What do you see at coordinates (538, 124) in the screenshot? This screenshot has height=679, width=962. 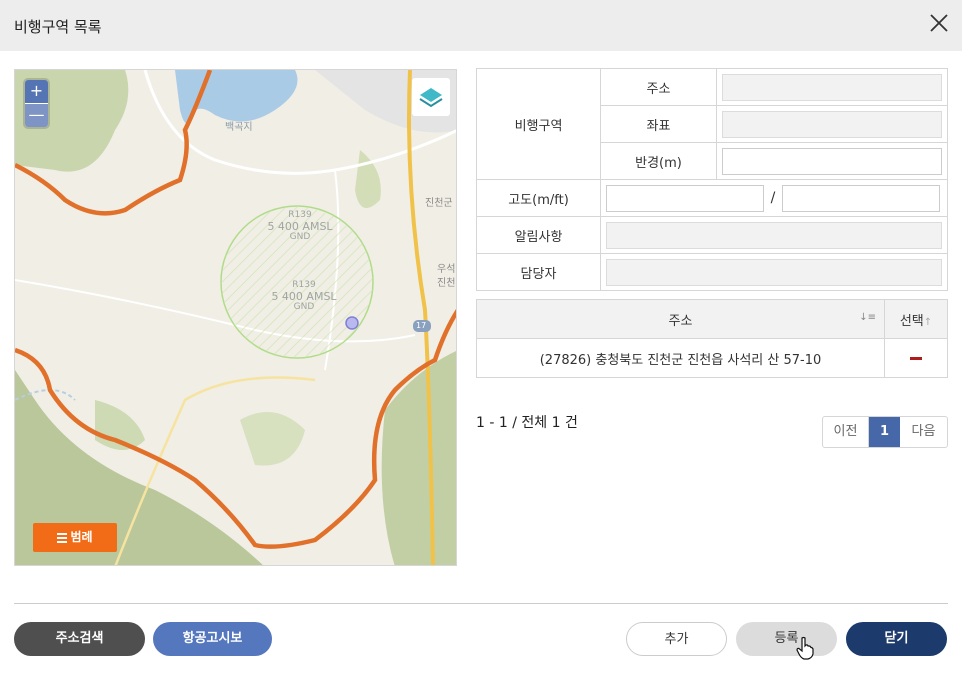 I see `zone-label: 비행구역` at bounding box center [538, 124].